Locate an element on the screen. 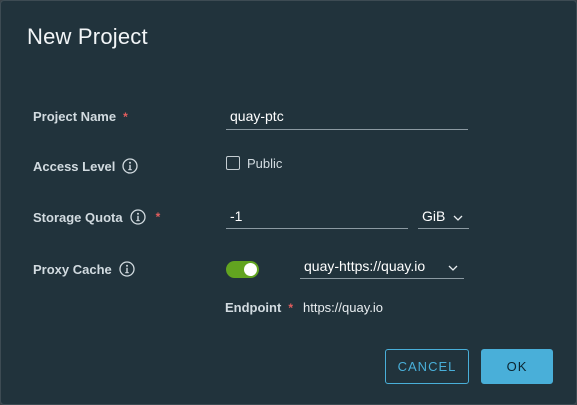 This screenshot has width=577, height=405. public-checkbox is located at coordinates (233, 163).